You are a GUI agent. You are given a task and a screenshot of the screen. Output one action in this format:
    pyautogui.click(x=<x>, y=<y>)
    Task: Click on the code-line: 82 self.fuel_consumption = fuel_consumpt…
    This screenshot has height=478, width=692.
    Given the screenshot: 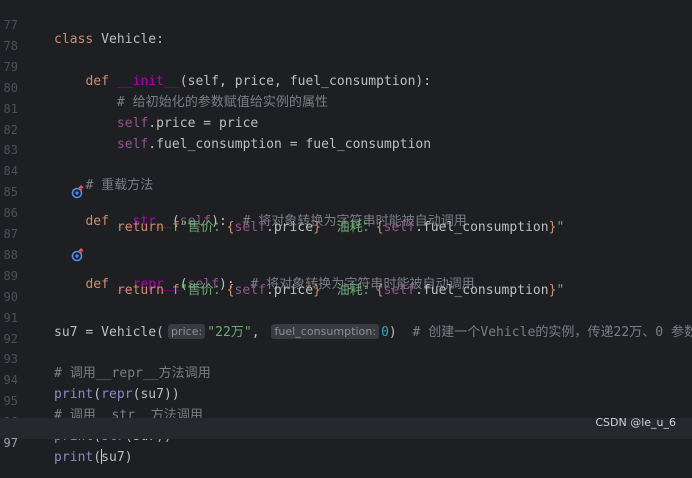 What is the action you would take?
    pyautogui.click(x=346, y=128)
    